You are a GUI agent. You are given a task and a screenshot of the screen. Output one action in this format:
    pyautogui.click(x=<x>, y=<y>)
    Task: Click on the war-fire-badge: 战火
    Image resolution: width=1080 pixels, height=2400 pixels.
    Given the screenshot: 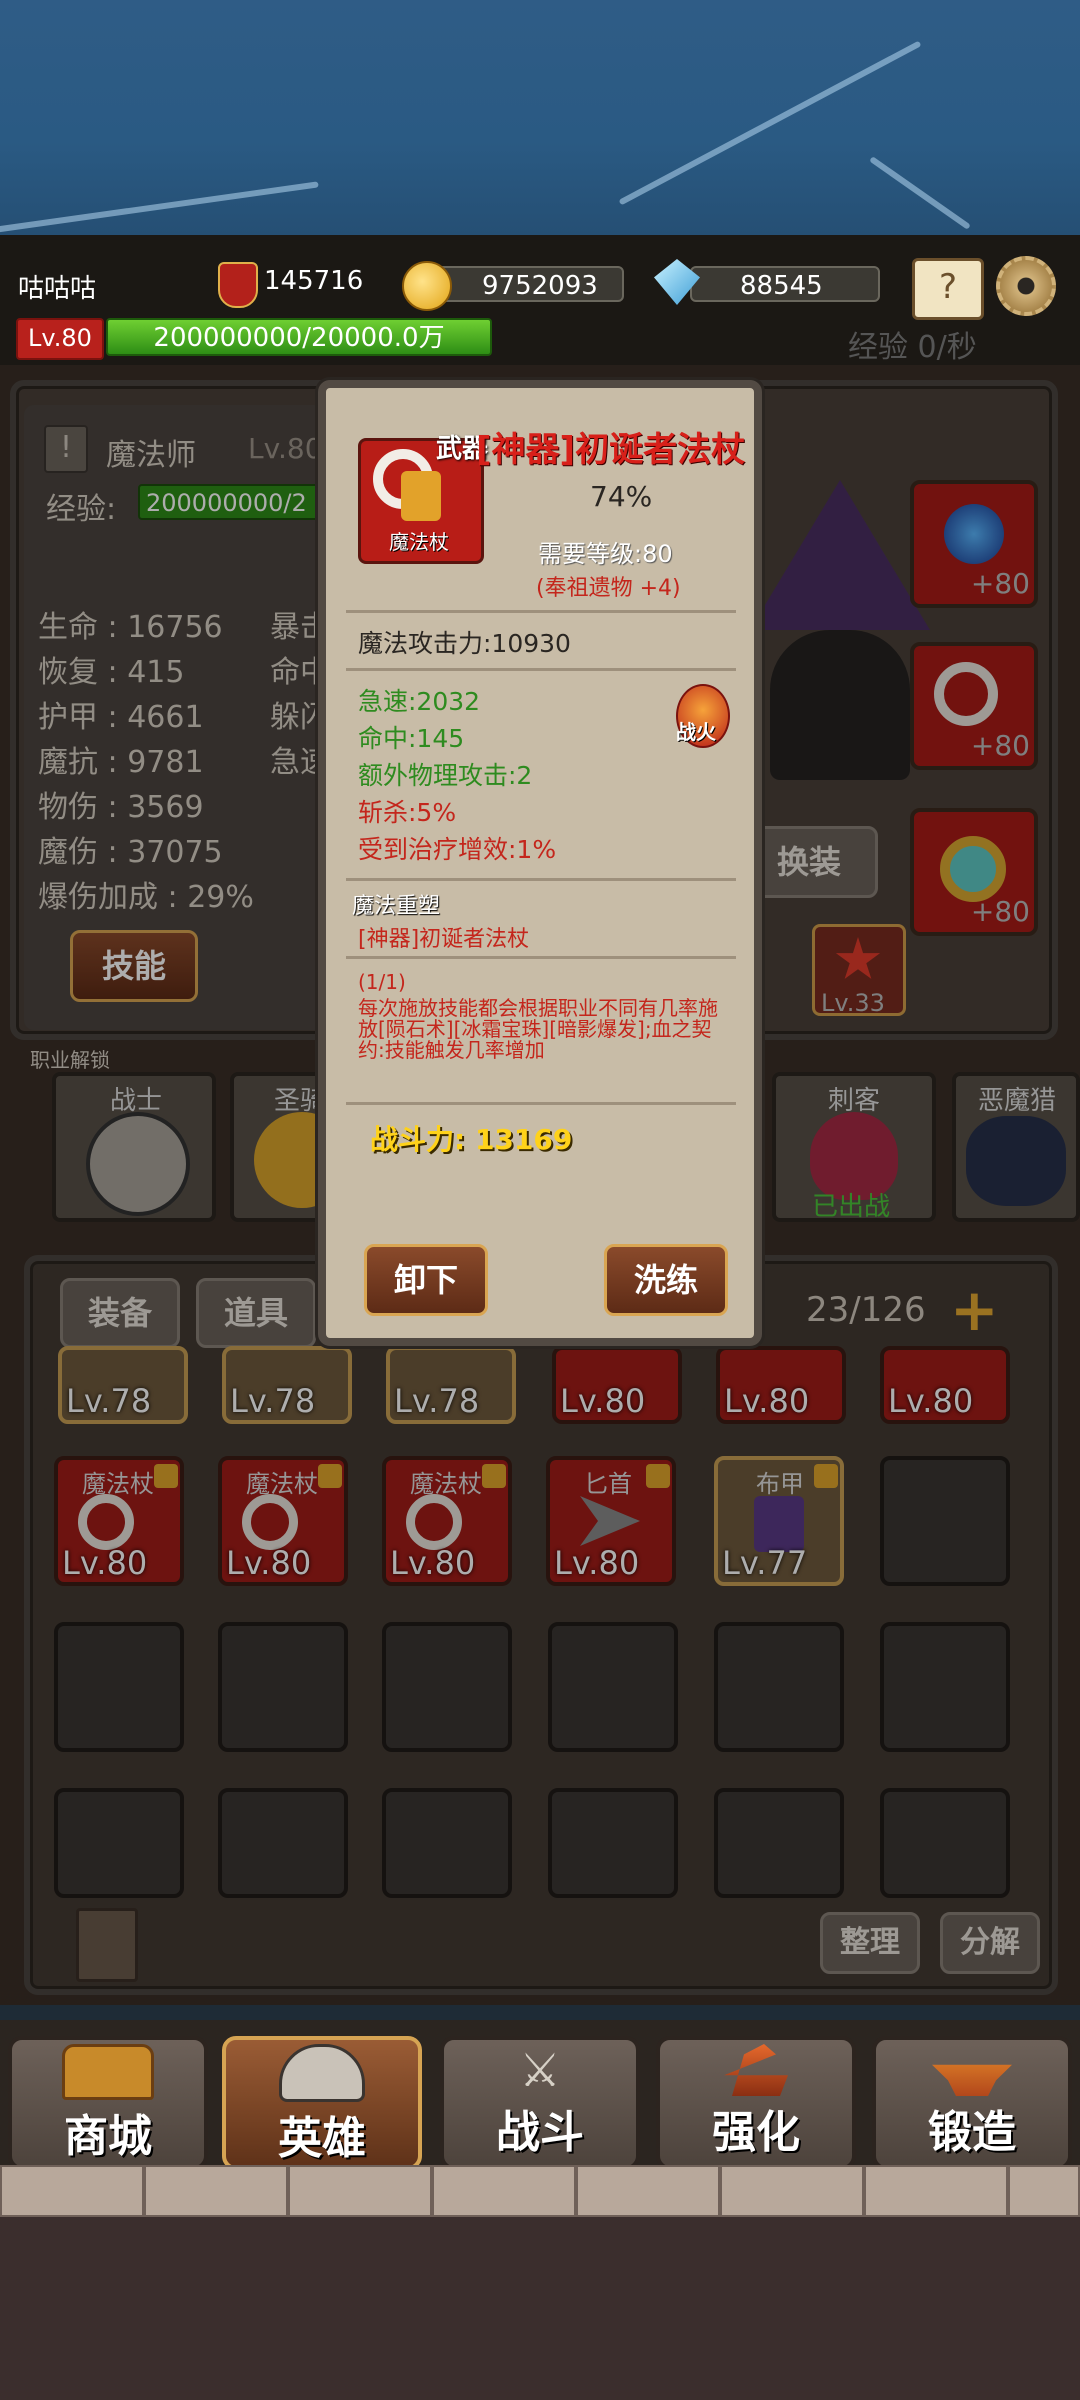 What is the action you would take?
    pyautogui.click(x=703, y=716)
    